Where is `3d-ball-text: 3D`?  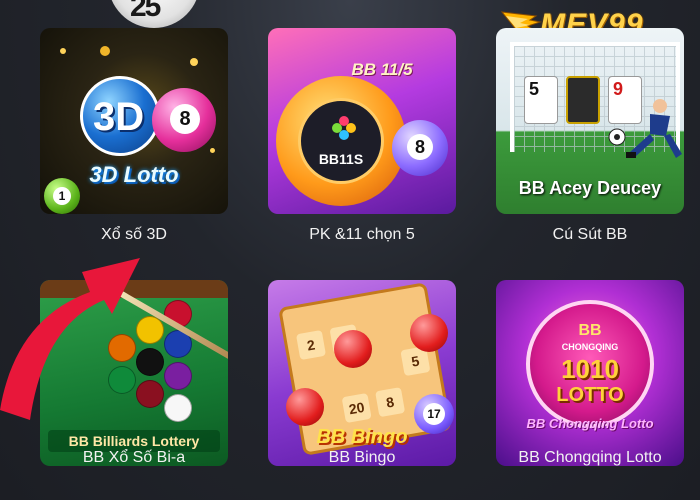
3d-ball-text: 3D is located at coordinates (119, 117).